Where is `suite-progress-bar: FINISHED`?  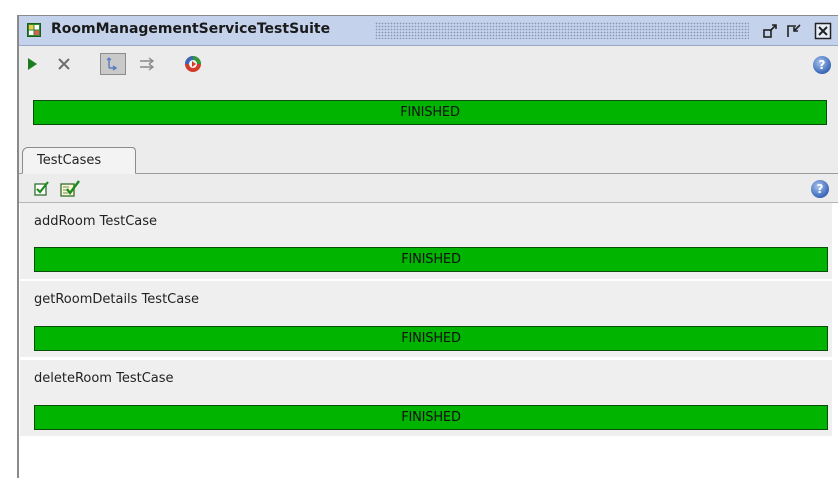 suite-progress-bar: FINISHED is located at coordinates (430, 112).